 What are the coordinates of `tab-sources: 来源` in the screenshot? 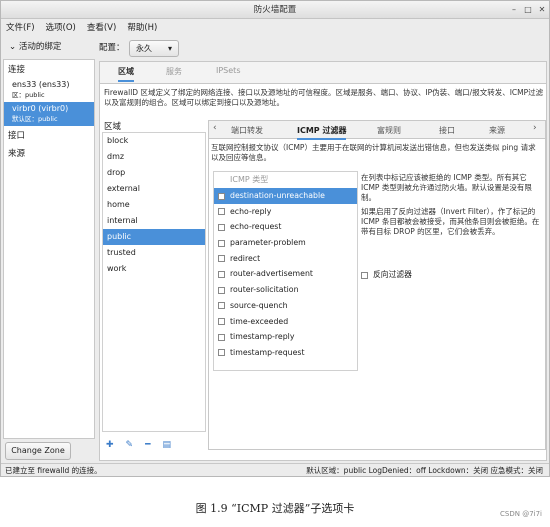 It's located at (497, 130).